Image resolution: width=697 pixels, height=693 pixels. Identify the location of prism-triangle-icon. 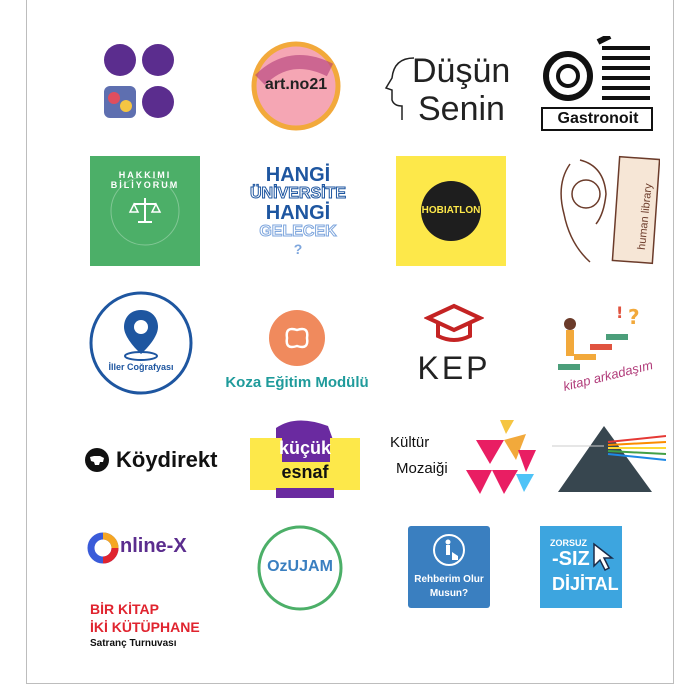
(609, 459).